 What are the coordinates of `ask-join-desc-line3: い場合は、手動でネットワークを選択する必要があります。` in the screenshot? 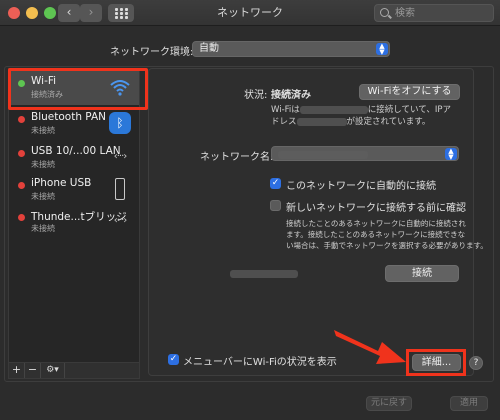 It's located at (387, 245).